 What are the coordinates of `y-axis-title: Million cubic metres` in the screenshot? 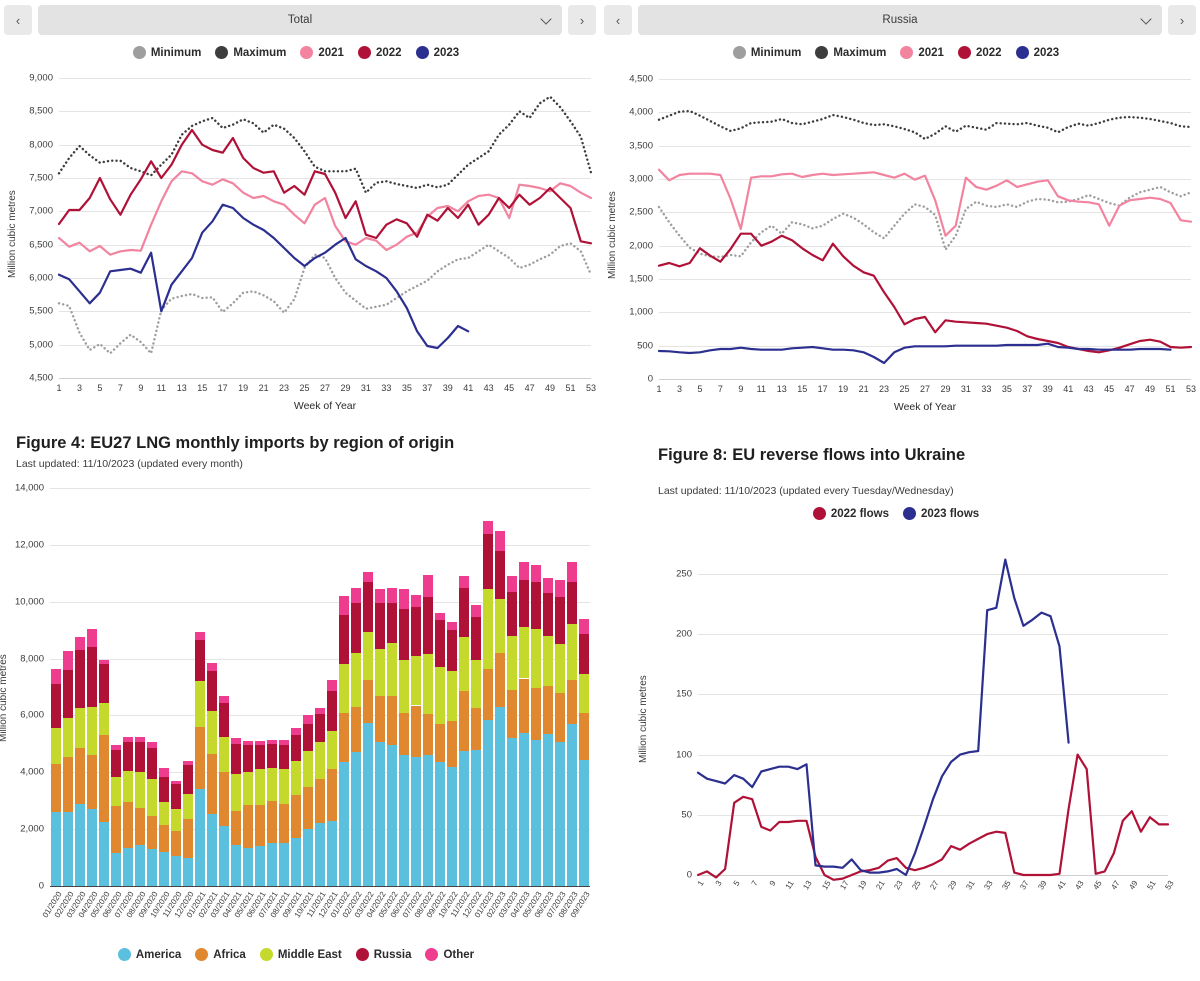 It's located at (4, 698).